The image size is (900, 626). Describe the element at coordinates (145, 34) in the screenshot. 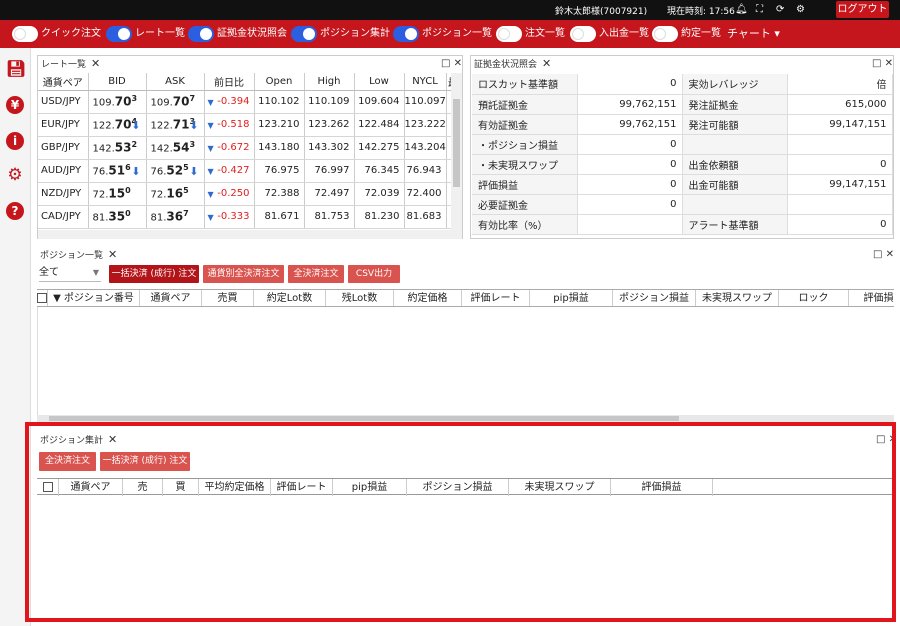

I see `toggle-rate-list: レート一覧` at that location.